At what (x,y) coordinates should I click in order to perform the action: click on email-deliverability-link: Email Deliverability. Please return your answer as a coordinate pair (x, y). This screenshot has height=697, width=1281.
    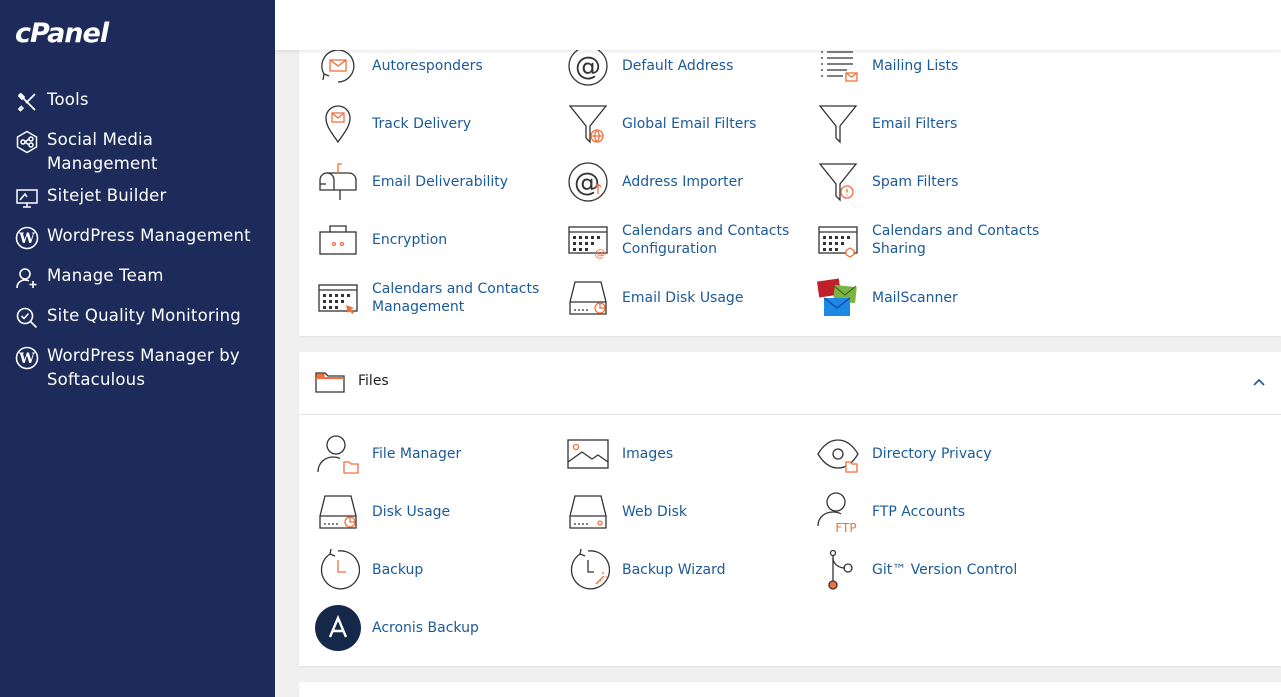
    Looking at the image, I should click on (437, 182).